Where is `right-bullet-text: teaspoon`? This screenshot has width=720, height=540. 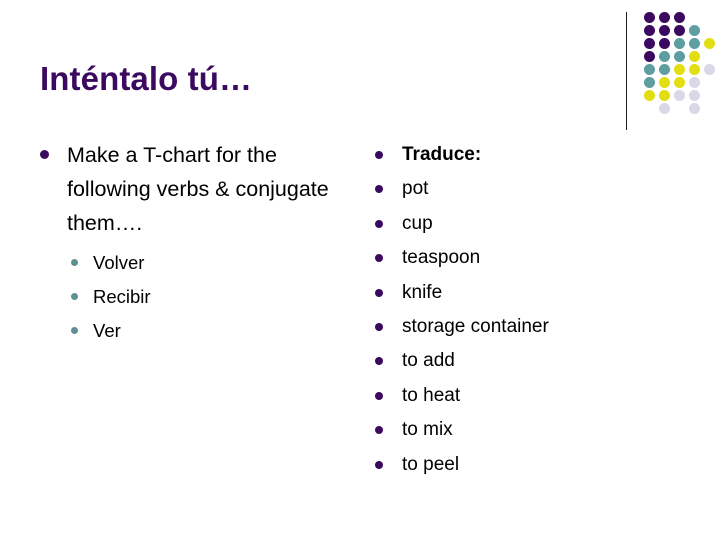 right-bullet-text: teaspoon is located at coordinates (441, 258).